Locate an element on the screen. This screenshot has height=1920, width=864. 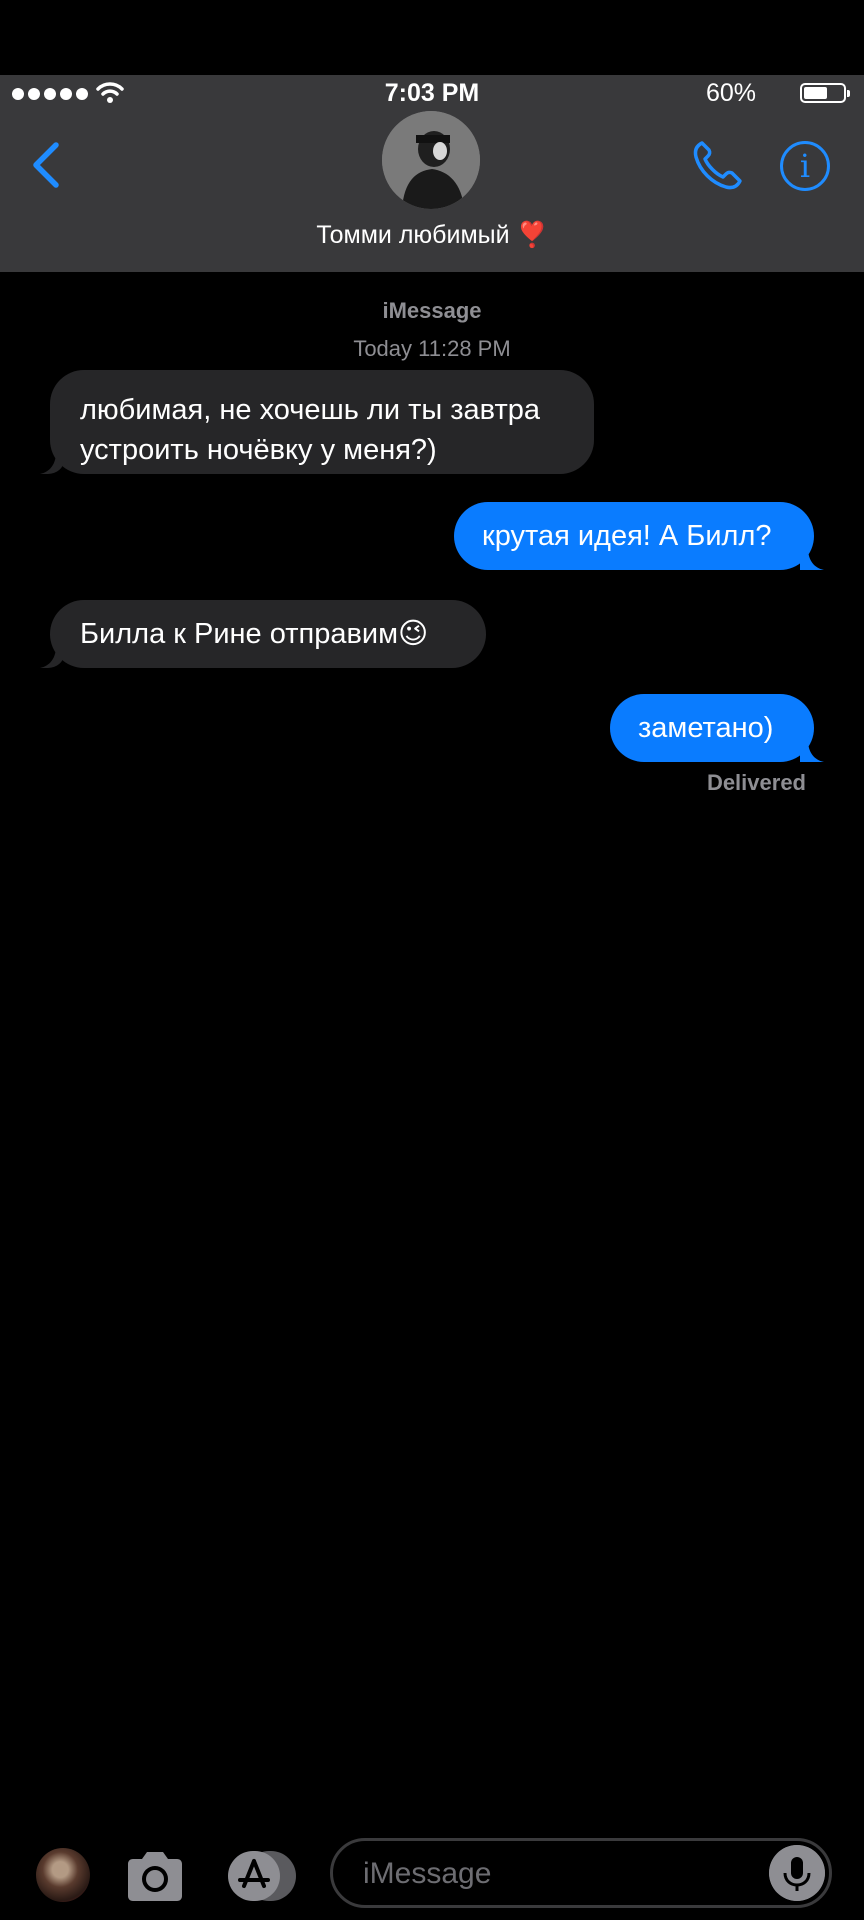
contact-name: Томми любимый ❣️ is located at coordinates (432, 235).